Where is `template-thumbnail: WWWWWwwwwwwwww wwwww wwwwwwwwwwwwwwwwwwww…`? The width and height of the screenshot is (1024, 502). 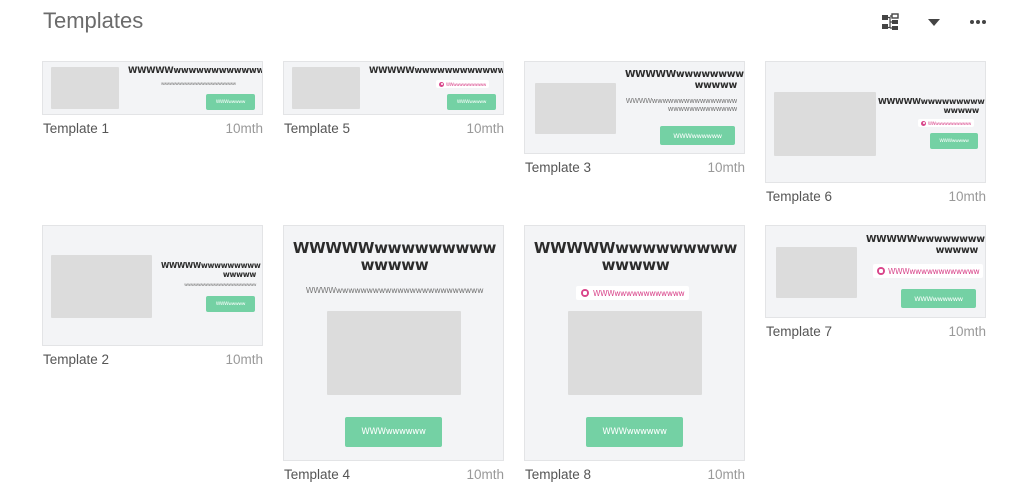
template-thumbnail: WWWWWwwwwwwwww wwwww wwwwwwwwwwwwwwwwwwww… is located at coordinates (152, 285).